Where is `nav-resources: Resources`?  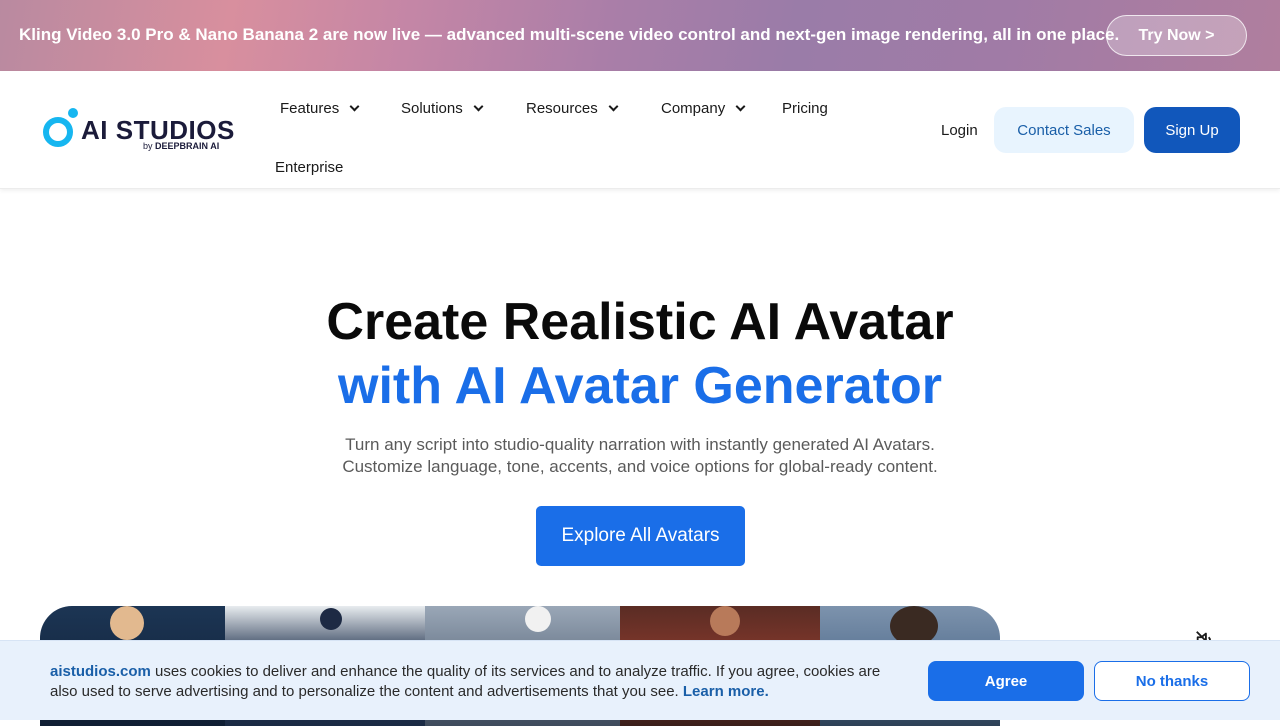 nav-resources: Resources is located at coordinates (572, 108).